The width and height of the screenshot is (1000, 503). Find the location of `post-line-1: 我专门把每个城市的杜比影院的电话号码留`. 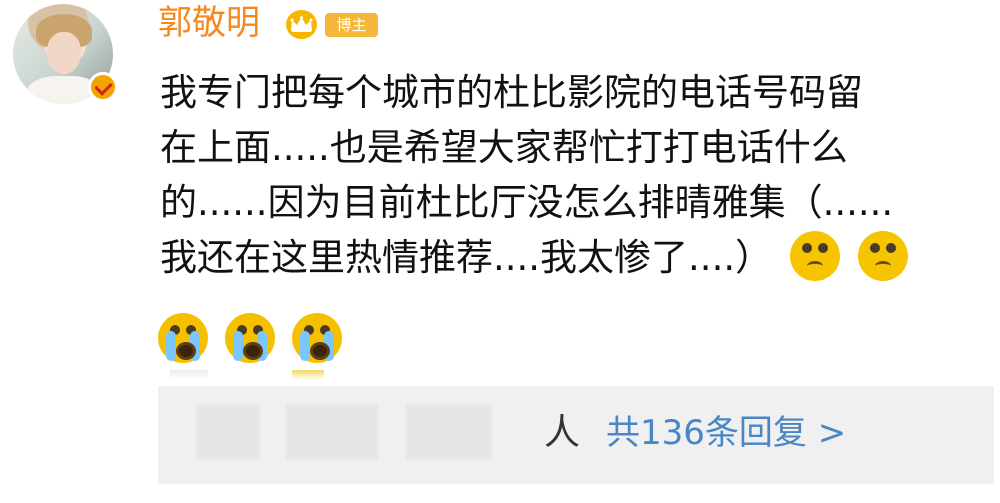

post-line-1: 我专门把每个城市的杜比影院的电话号码留 is located at coordinates (511, 92).